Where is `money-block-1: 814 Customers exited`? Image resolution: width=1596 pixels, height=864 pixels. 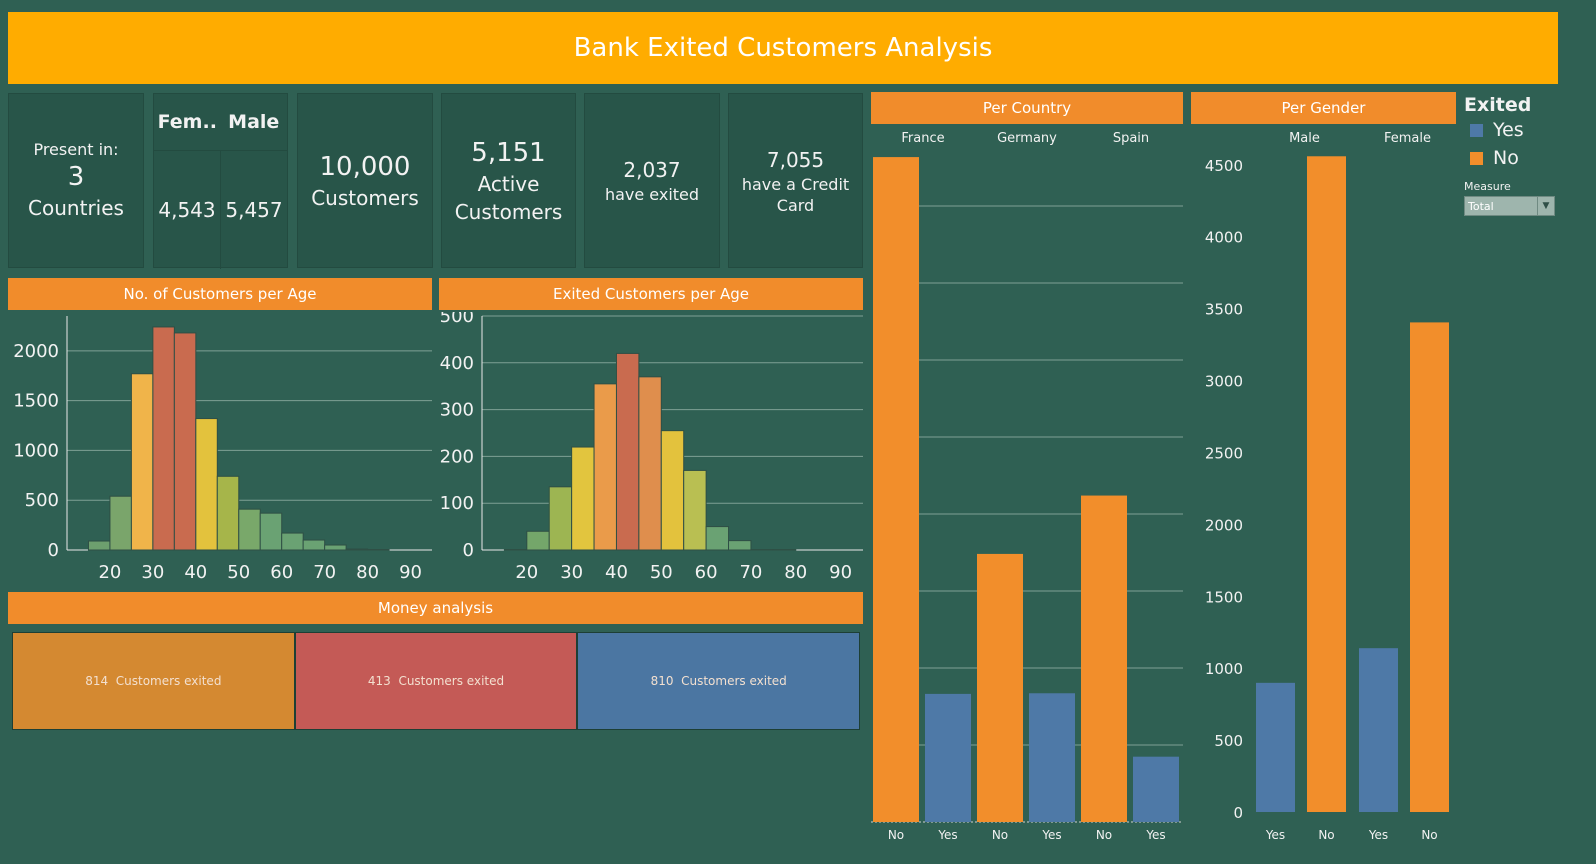 money-block-1: 814 Customers exited is located at coordinates (153, 681).